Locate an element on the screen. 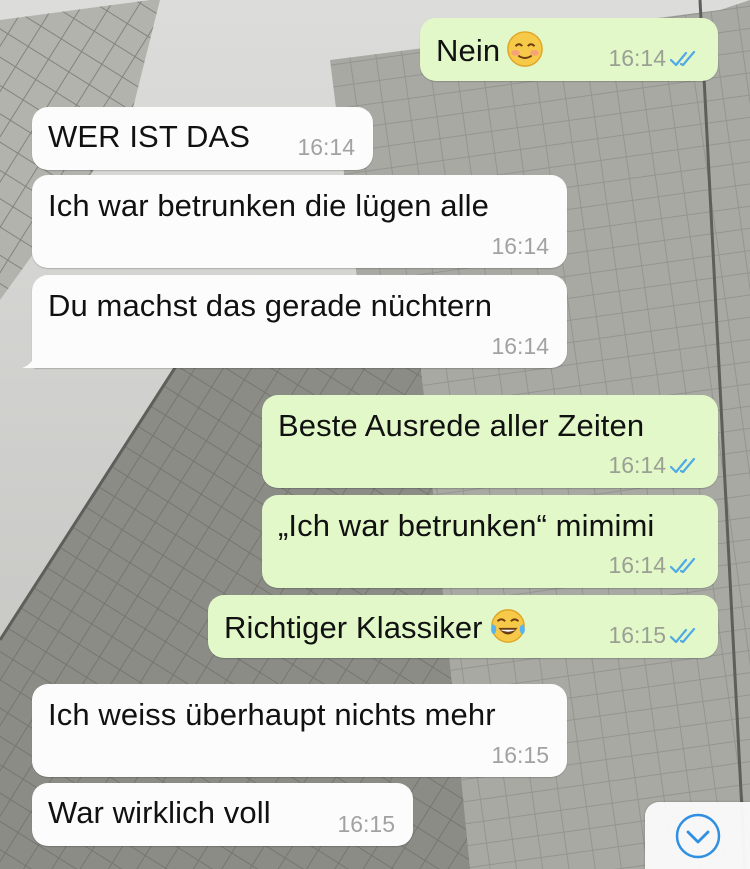 This screenshot has width=750, height=869. message-outgoing: Beste Ausrede aller Zeiten 16:14 is located at coordinates (490, 441).